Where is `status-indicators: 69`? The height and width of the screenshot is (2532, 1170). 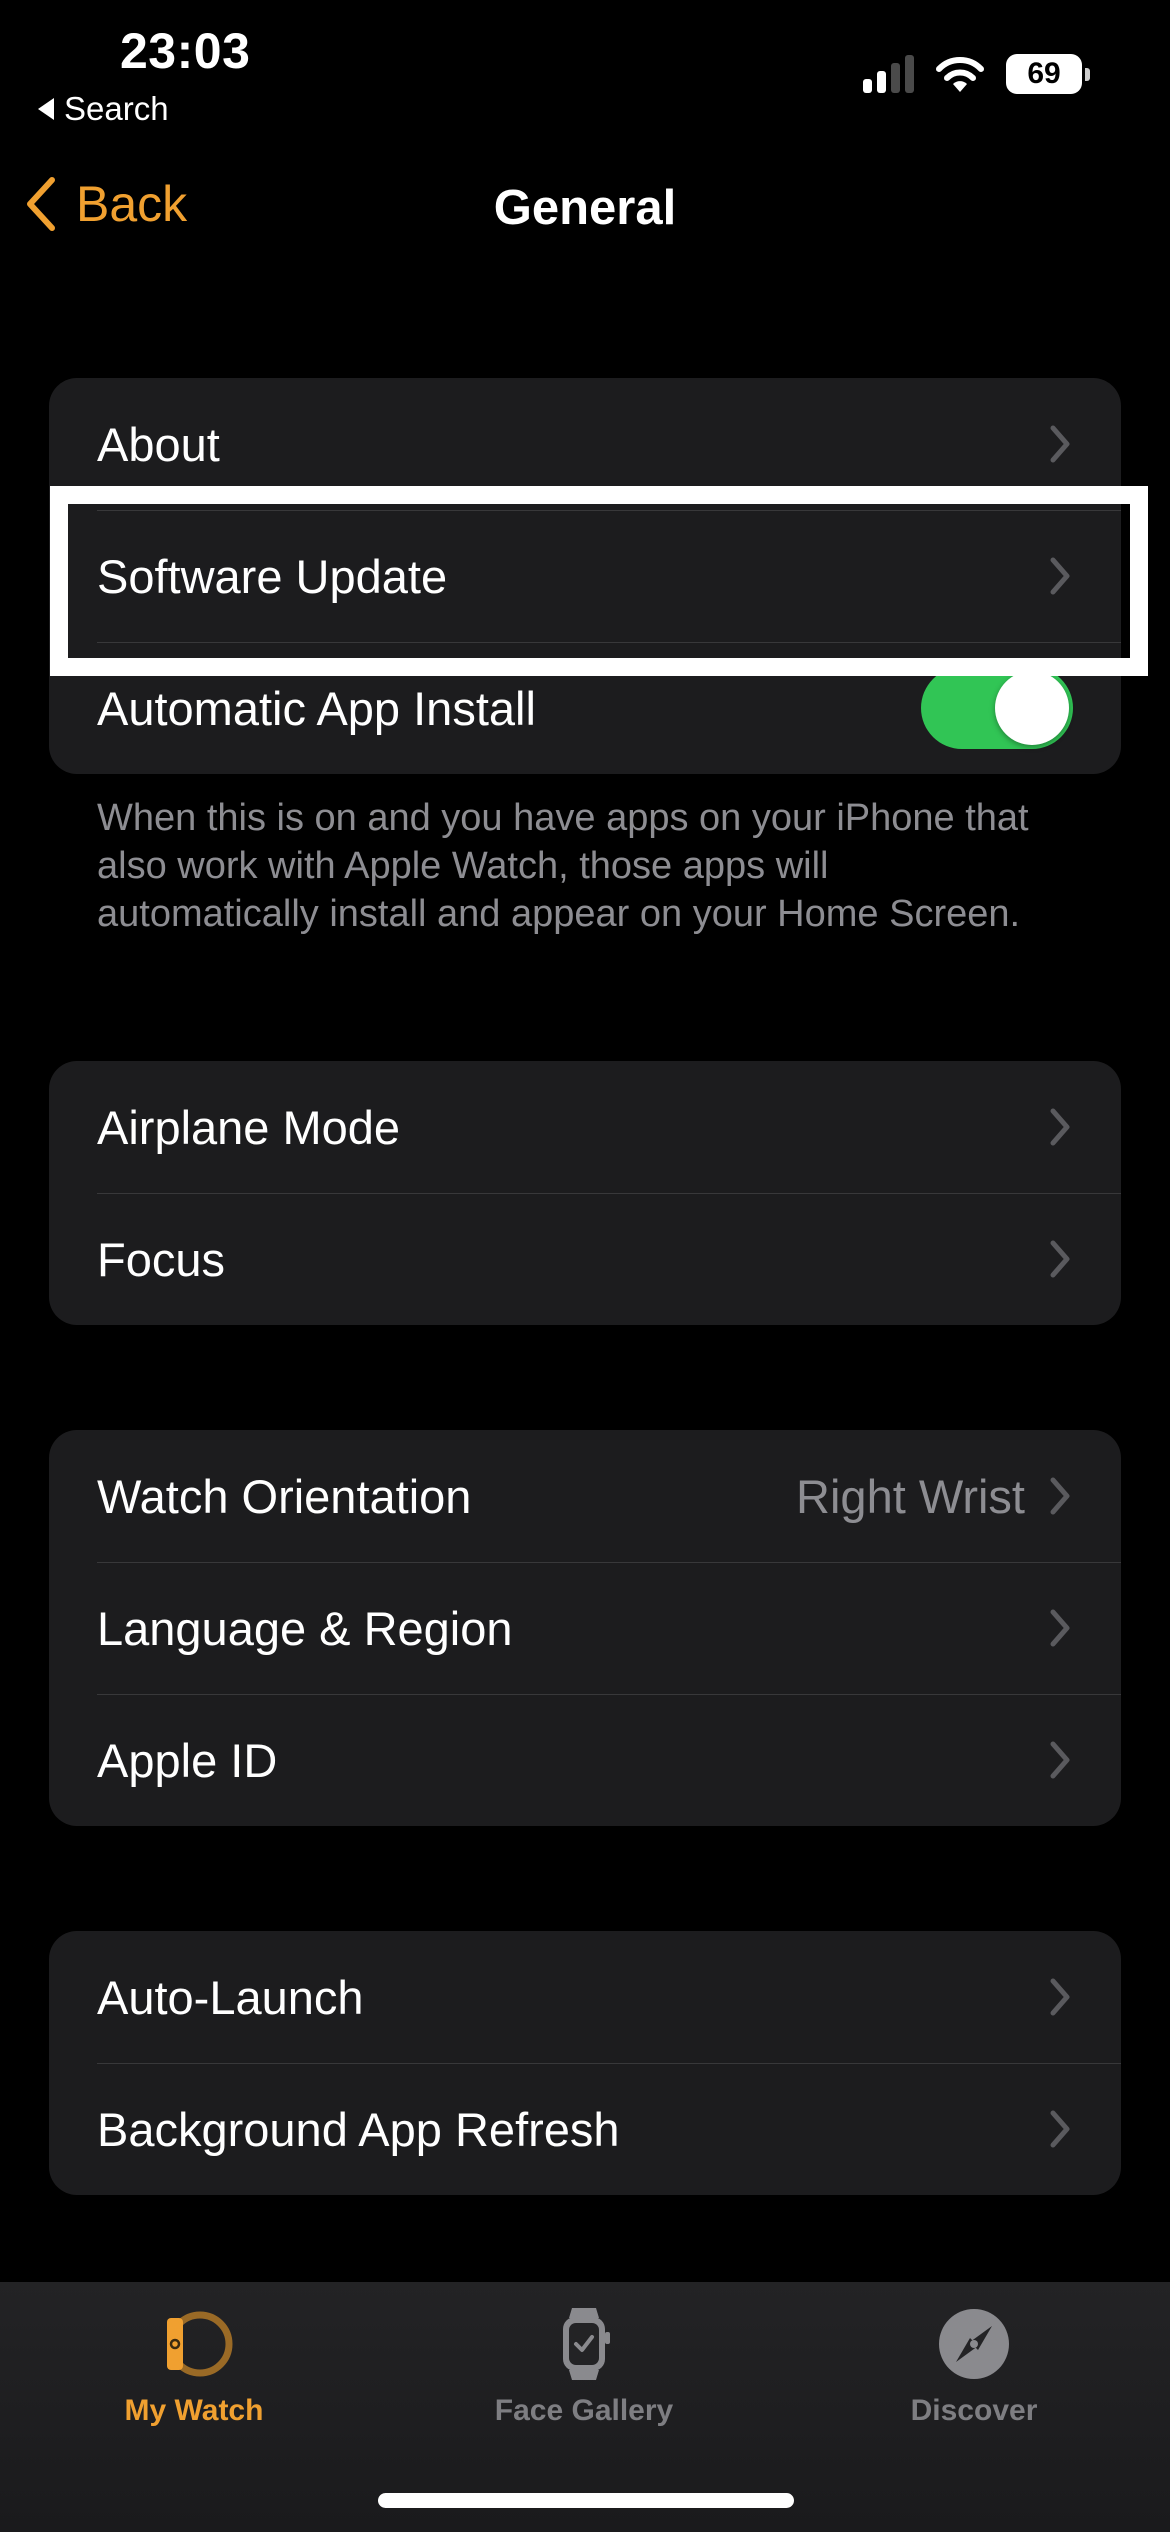 status-indicators: 69 is located at coordinates (976, 74).